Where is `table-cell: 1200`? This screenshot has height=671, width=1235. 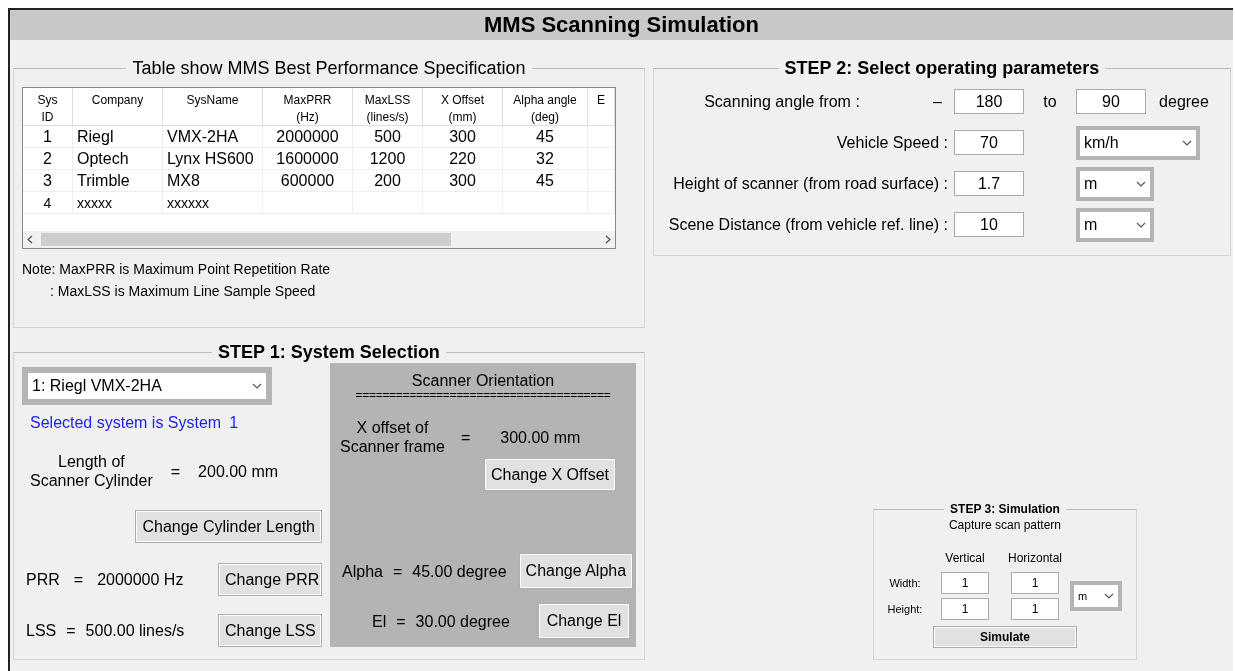
table-cell: 1200 is located at coordinates (388, 159).